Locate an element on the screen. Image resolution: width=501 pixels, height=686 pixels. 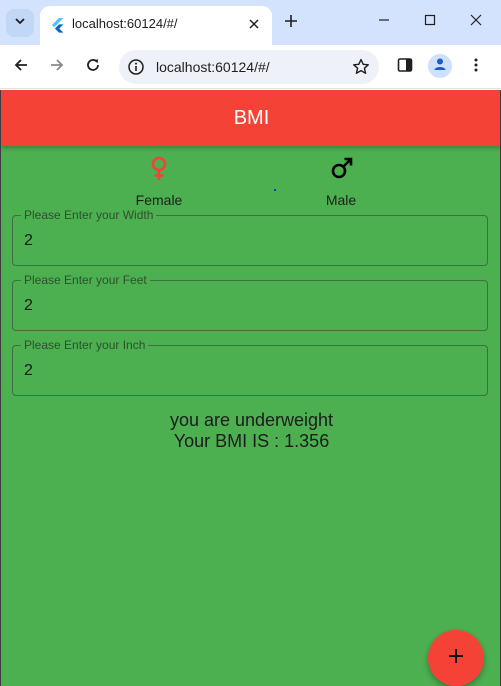
feet-field-label: Please Enter your Feet is located at coordinates (85, 280).